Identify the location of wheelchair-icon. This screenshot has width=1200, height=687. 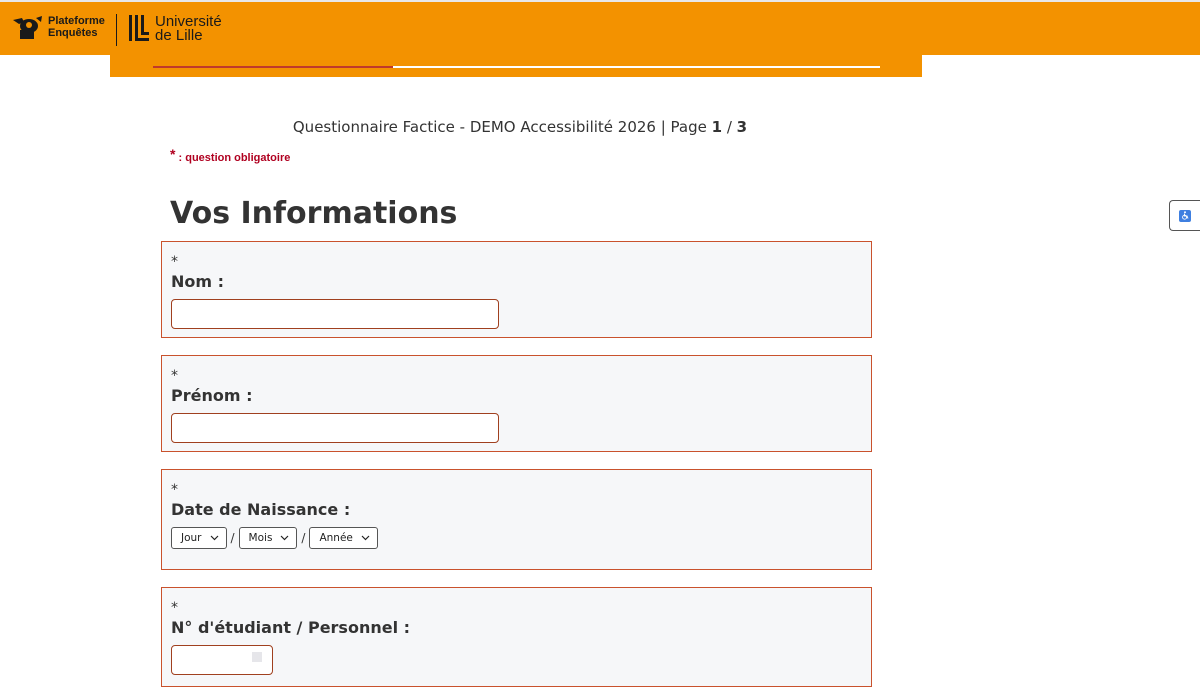
(1184, 215).